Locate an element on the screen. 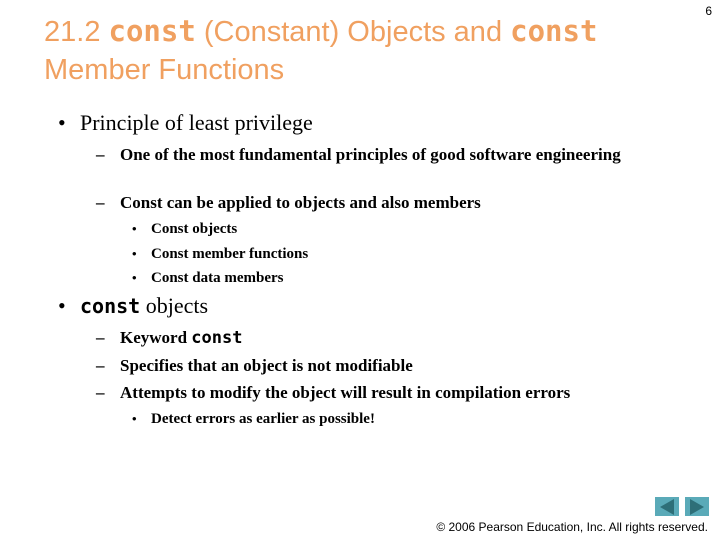 The image size is (720, 540). sub-sub-bullet-item: • Detect errors as earlier as possible! is located at coordinates (253, 419).